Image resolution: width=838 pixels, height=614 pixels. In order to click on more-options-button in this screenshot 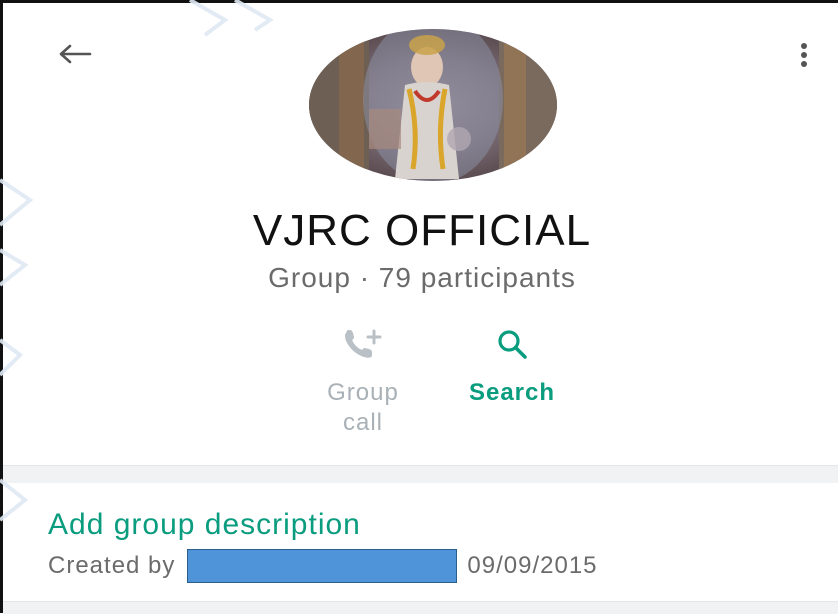, I will do `click(804, 55)`.